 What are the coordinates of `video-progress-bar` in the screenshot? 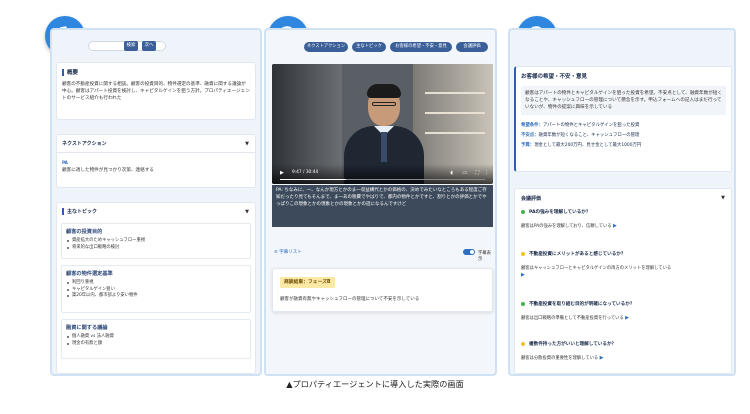 It's located at (382, 179).